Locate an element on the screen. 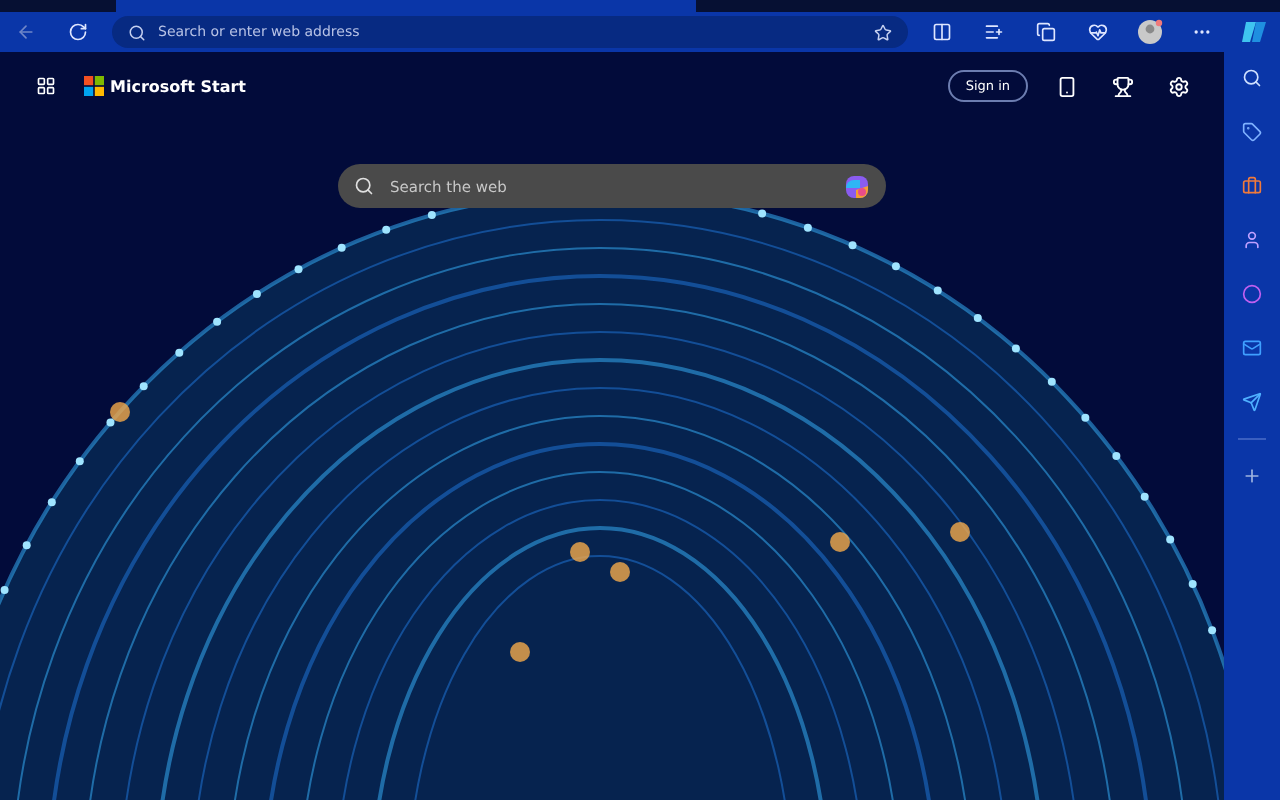 This screenshot has height=800, width=1280. settings-icon is located at coordinates (1178, 86).